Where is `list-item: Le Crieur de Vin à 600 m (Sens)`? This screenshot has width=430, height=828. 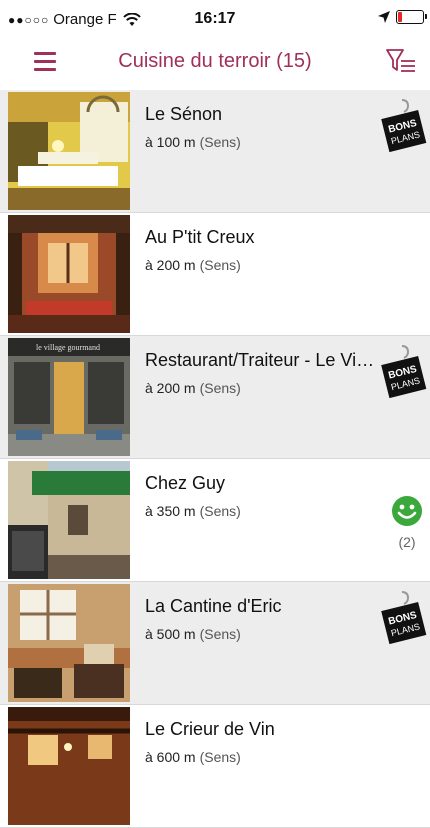
list-item: Le Crieur de Vin à 600 m (Sens) is located at coordinates (215, 766).